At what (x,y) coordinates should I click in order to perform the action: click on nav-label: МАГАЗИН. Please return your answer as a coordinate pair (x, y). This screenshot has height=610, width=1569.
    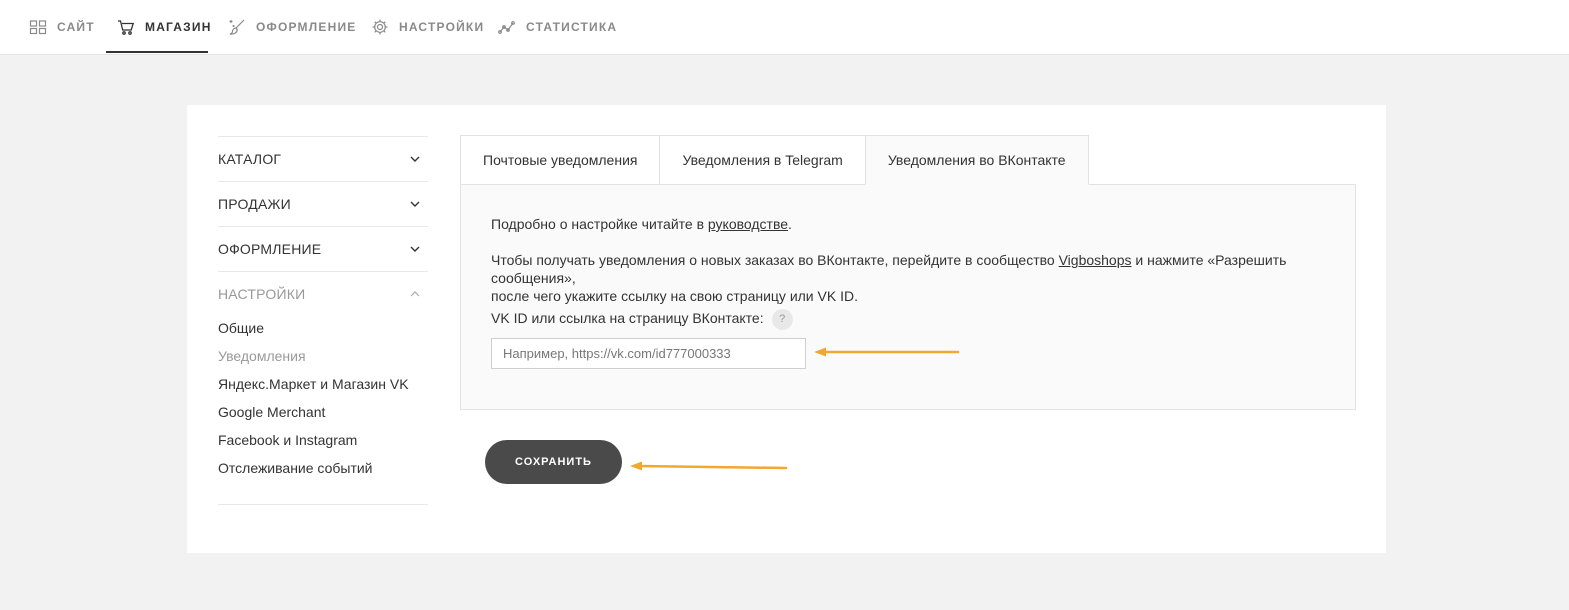
    Looking at the image, I should click on (178, 27).